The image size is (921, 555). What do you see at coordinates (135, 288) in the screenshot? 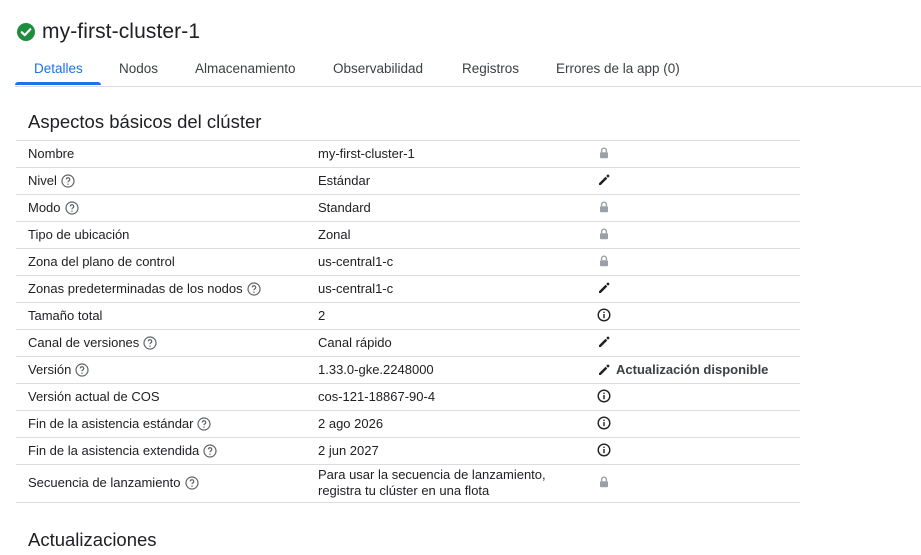
I see `row-label: Zonas predeterminadas de los nodos` at bounding box center [135, 288].